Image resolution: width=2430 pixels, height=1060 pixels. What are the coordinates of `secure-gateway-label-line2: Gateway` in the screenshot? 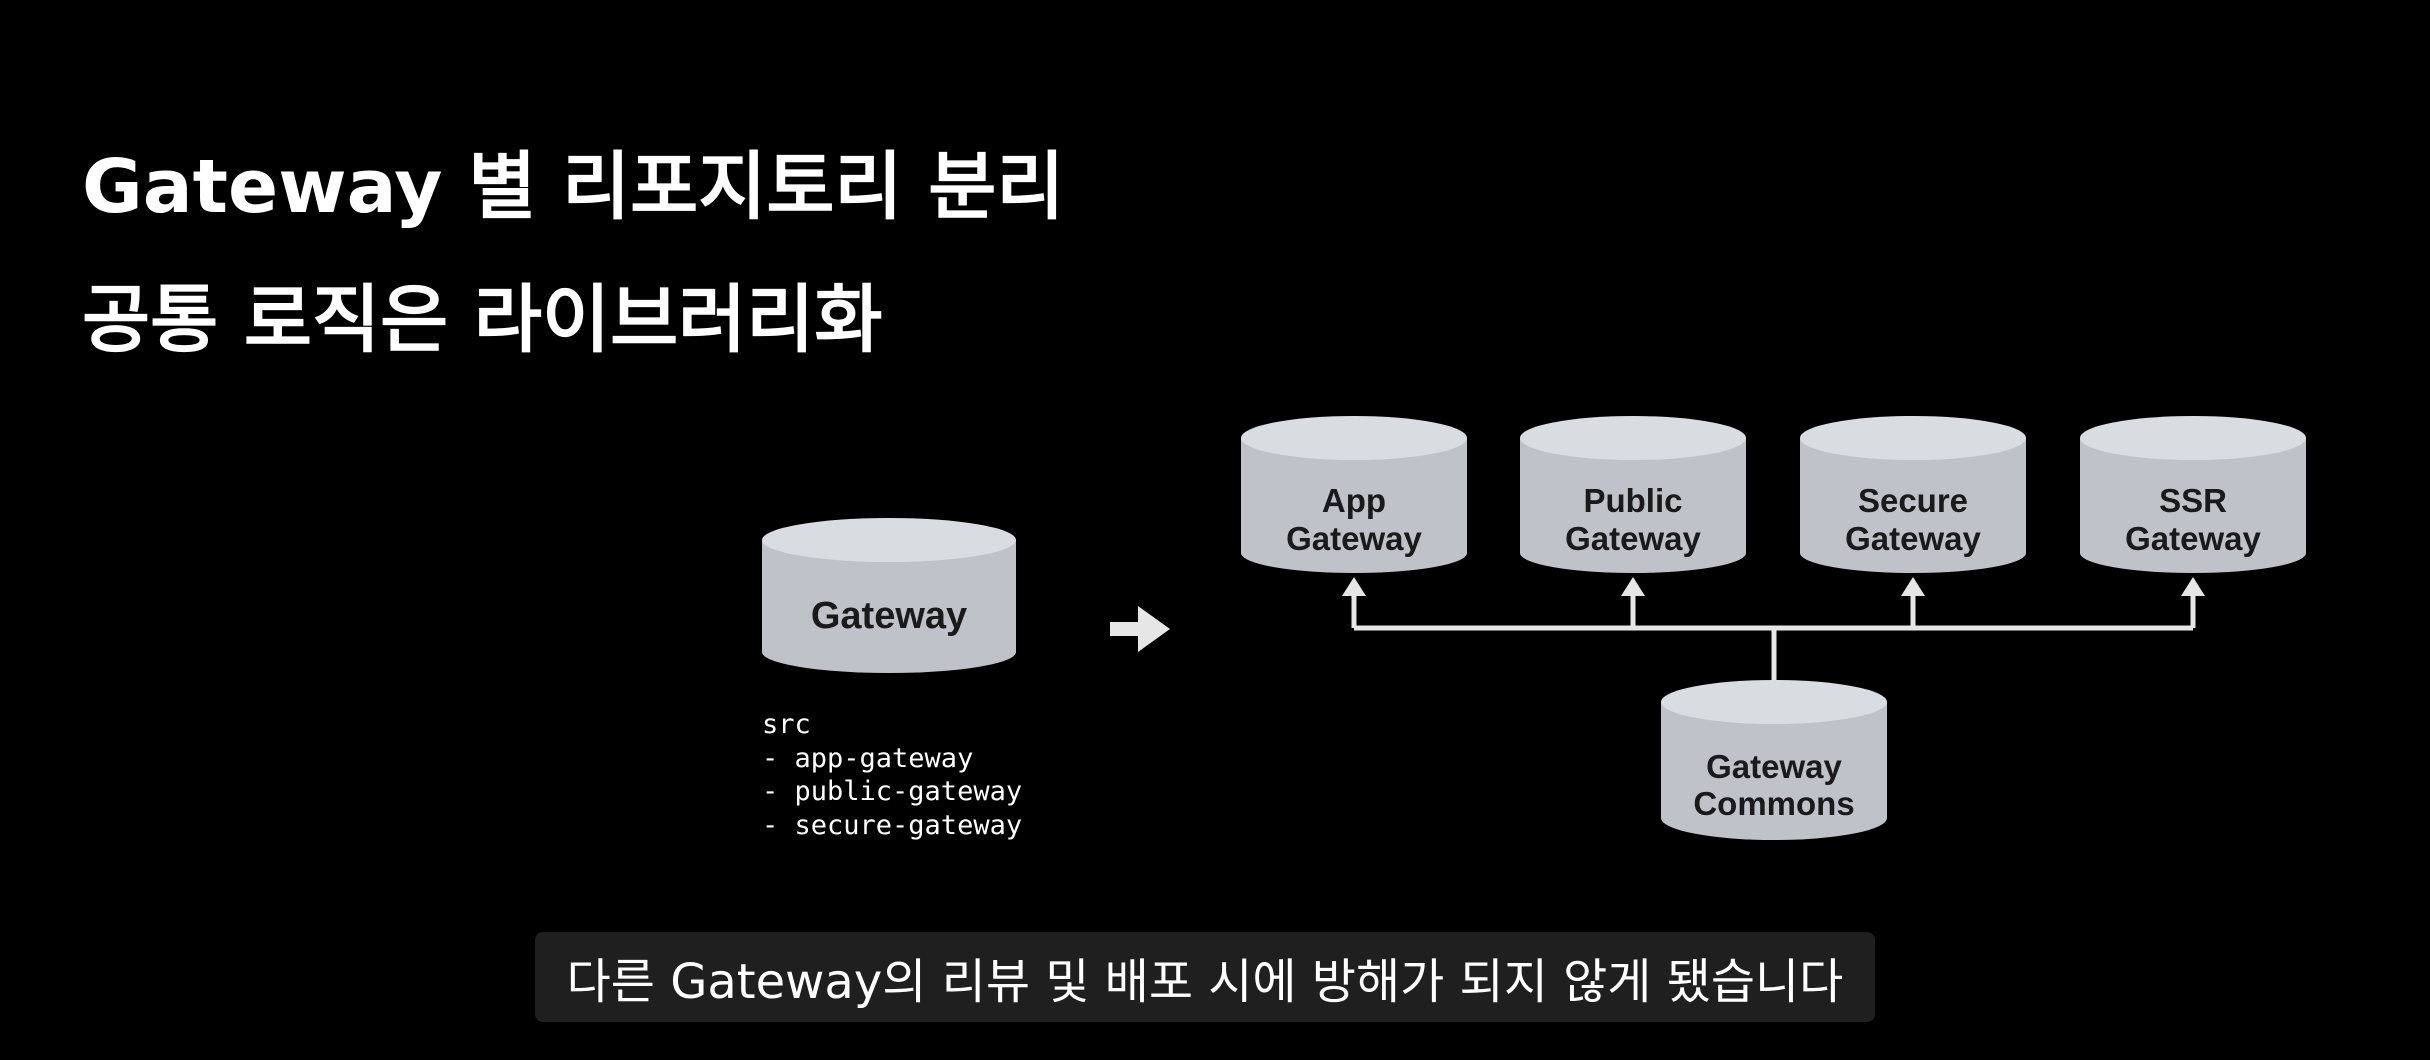 It's located at (1913, 538).